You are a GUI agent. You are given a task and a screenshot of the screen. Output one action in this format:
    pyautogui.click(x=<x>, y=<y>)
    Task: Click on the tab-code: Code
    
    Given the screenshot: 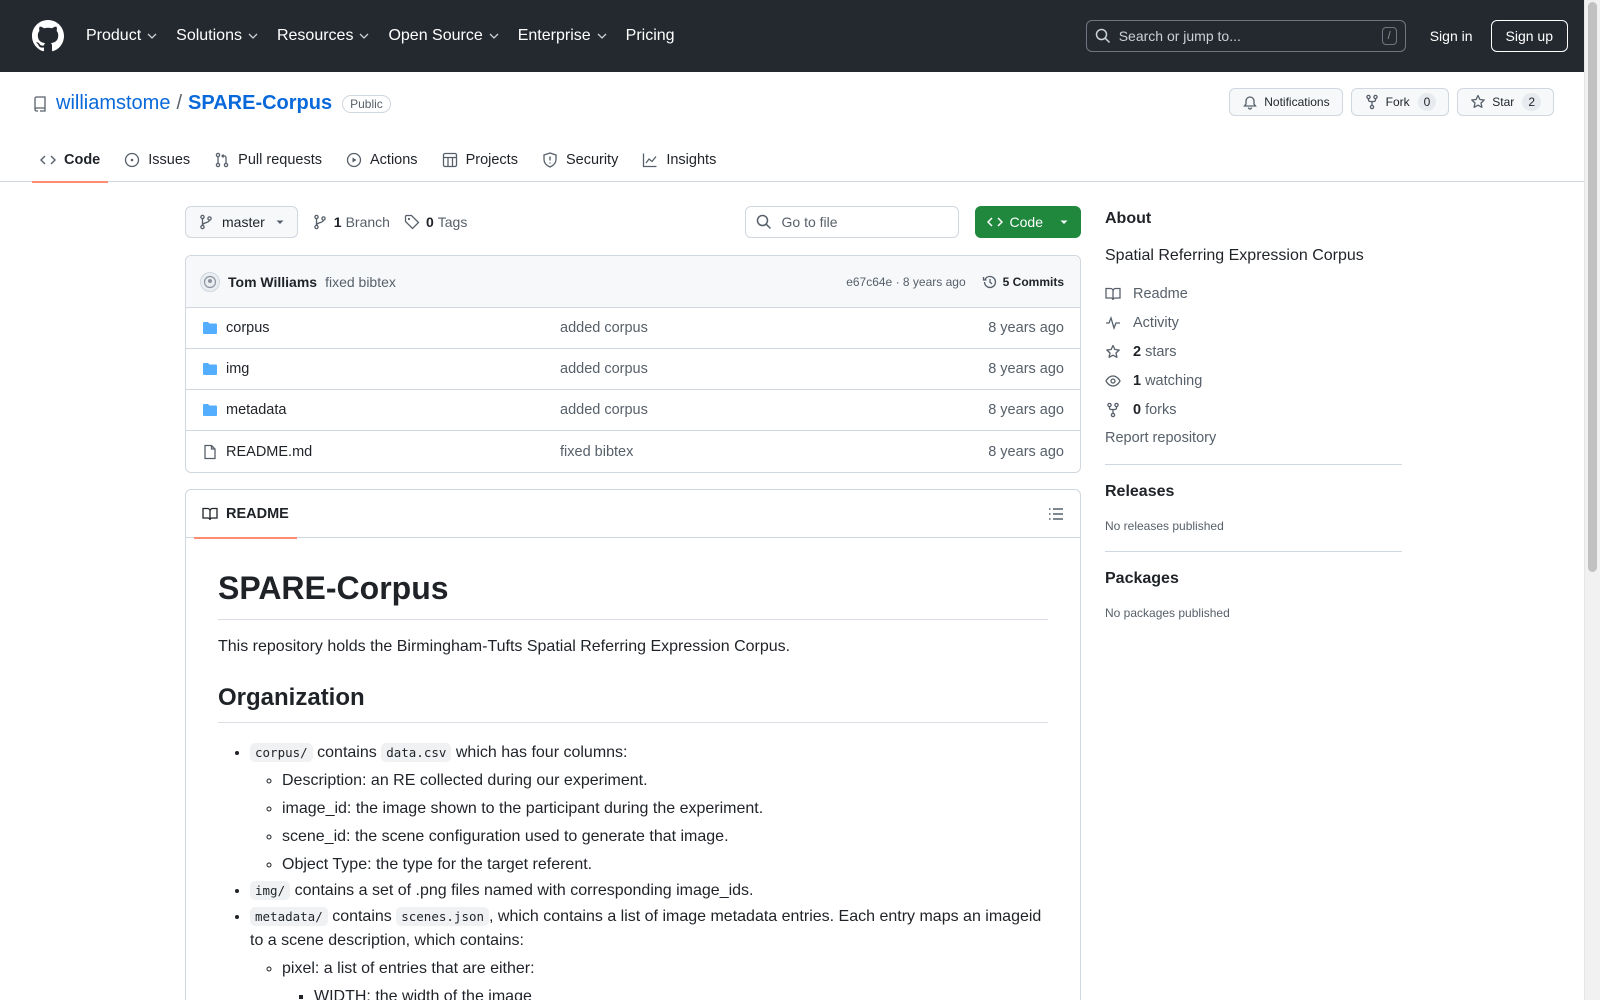 What is the action you would take?
    pyautogui.click(x=70, y=160)
    